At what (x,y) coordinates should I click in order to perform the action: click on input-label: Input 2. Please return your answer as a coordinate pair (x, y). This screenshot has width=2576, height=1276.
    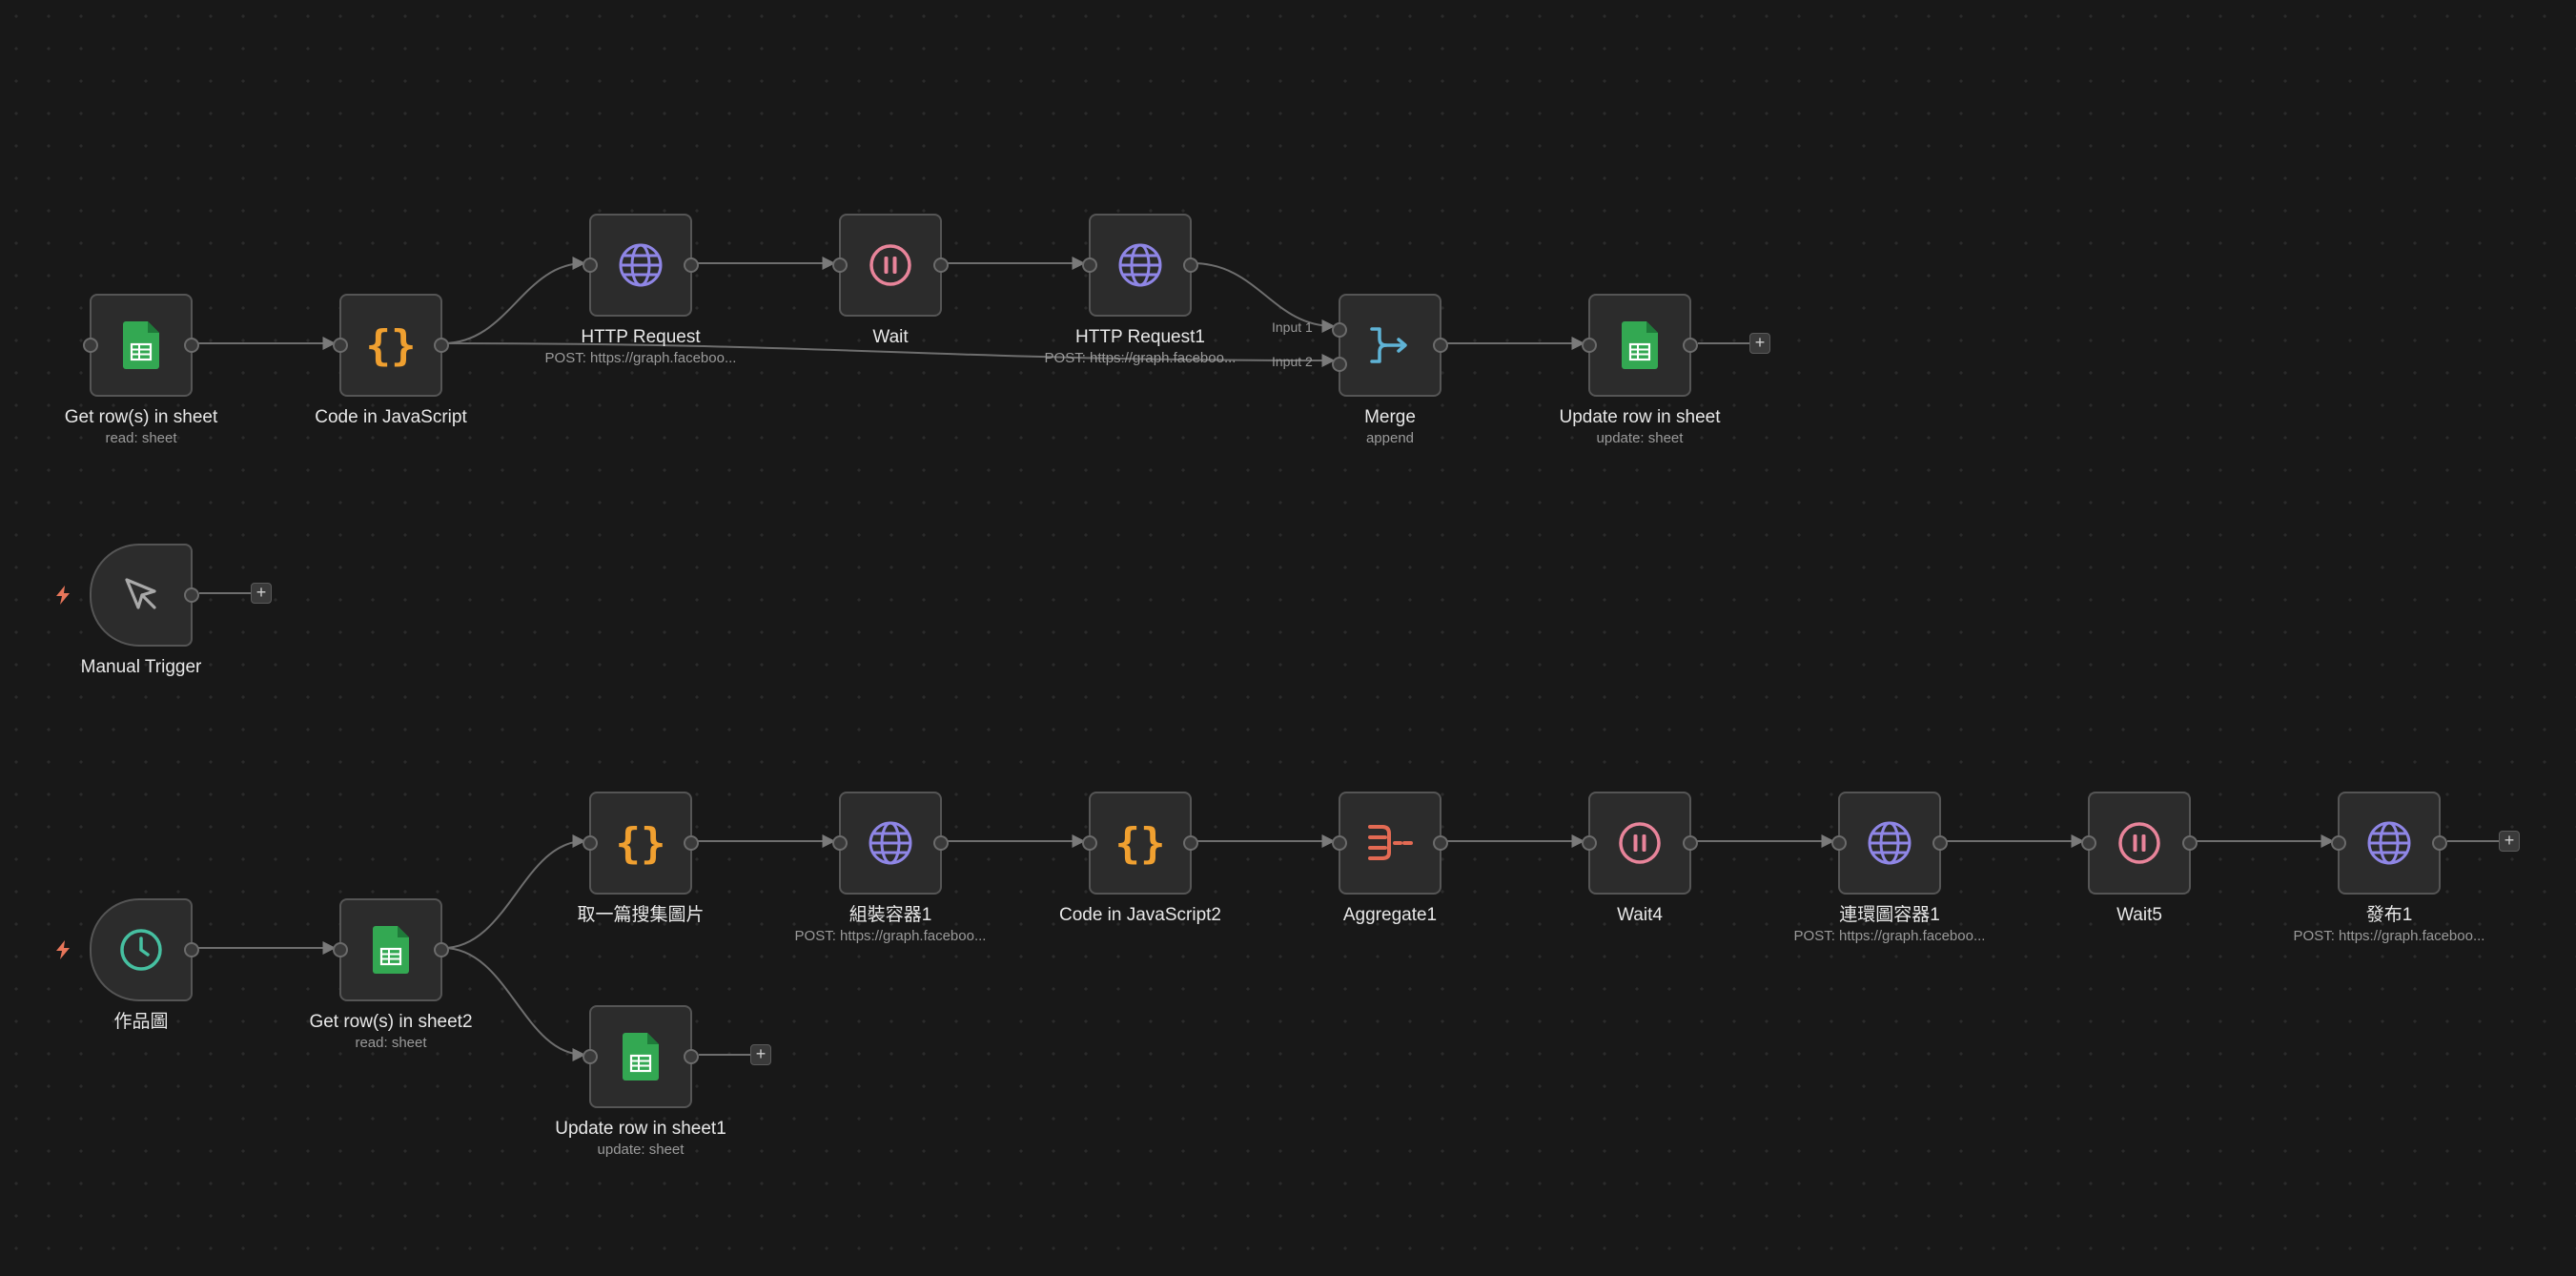
    Looking at the image, I should click on (1292, 362).